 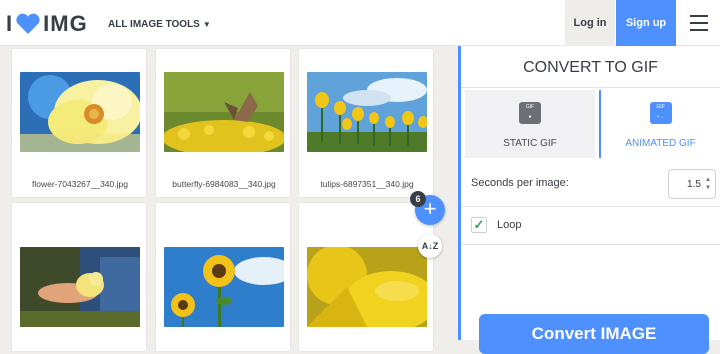 I want to click on file-name: butterfly-6984083__340.jpg, so click(x=224, y=184).